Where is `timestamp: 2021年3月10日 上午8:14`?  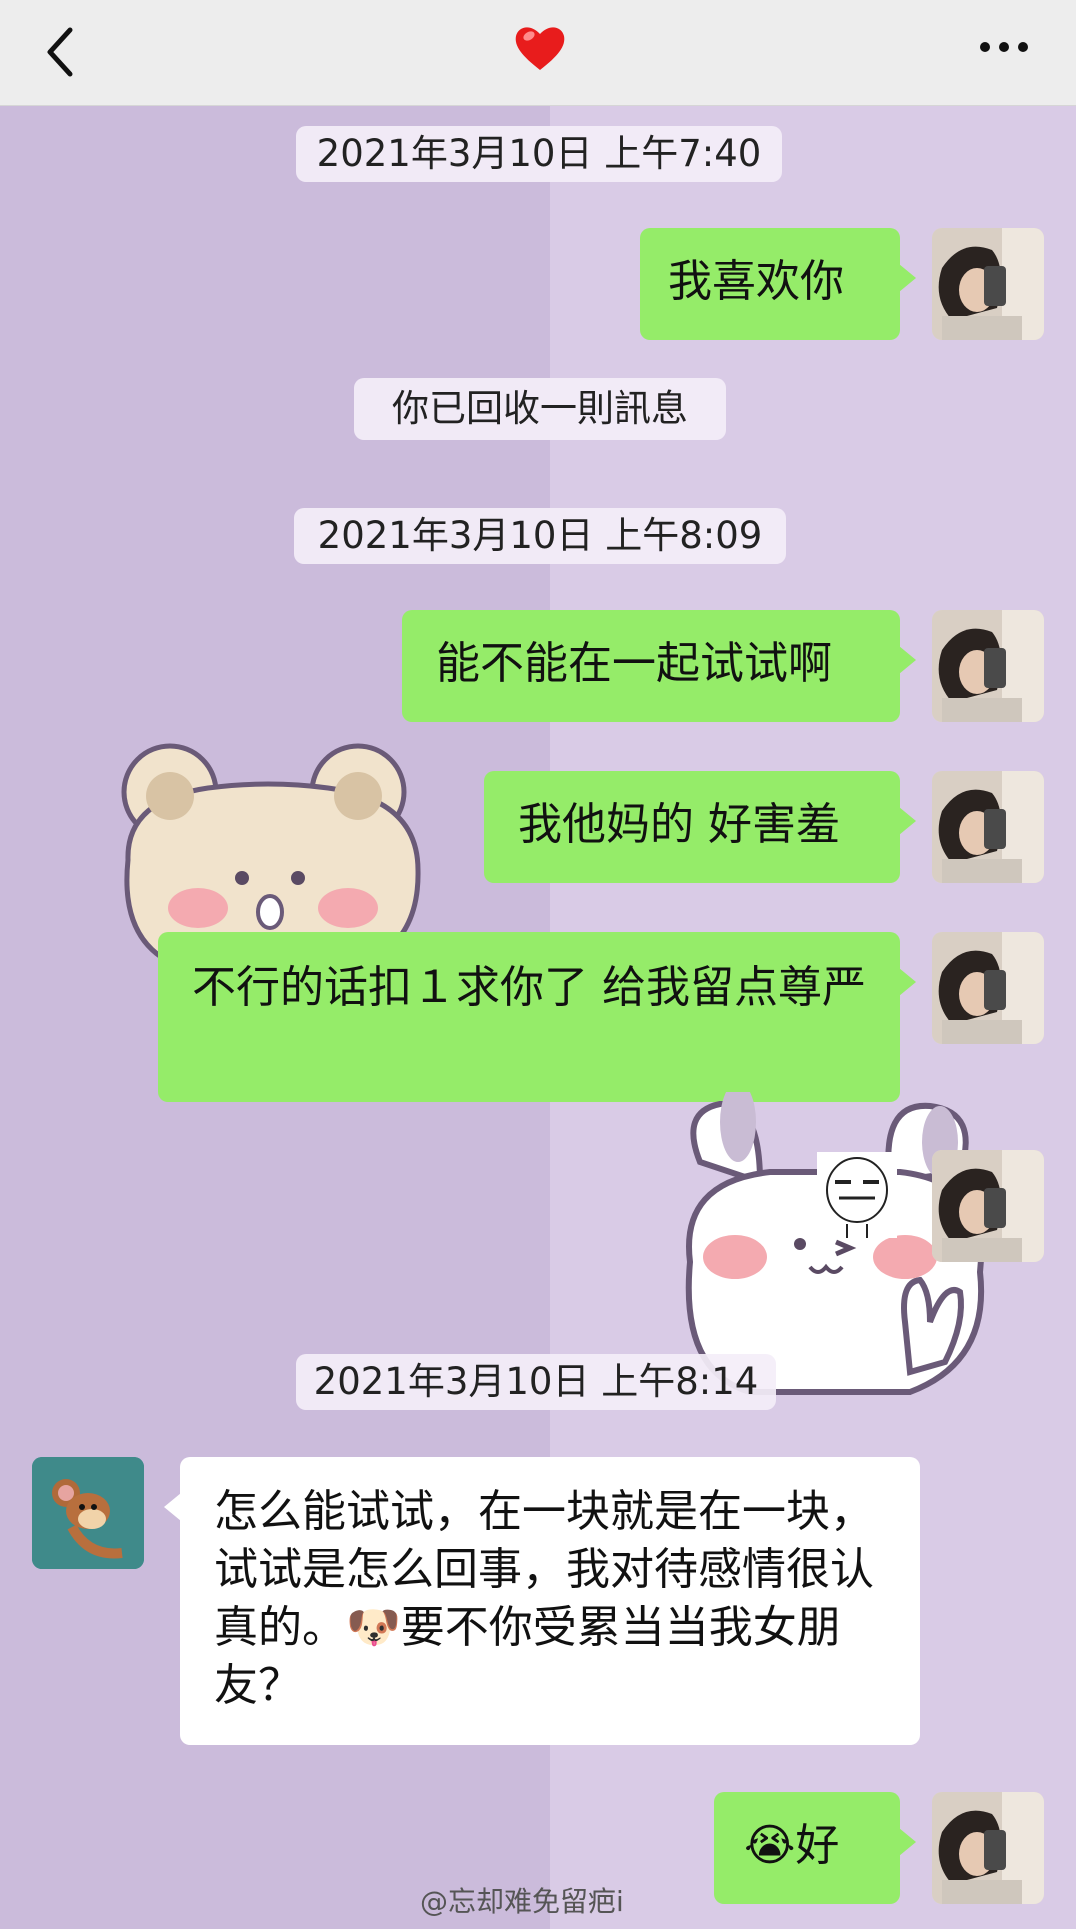 timestamp: 2021年3月10日 上午8:14 is located at coordinates (536, 1382).